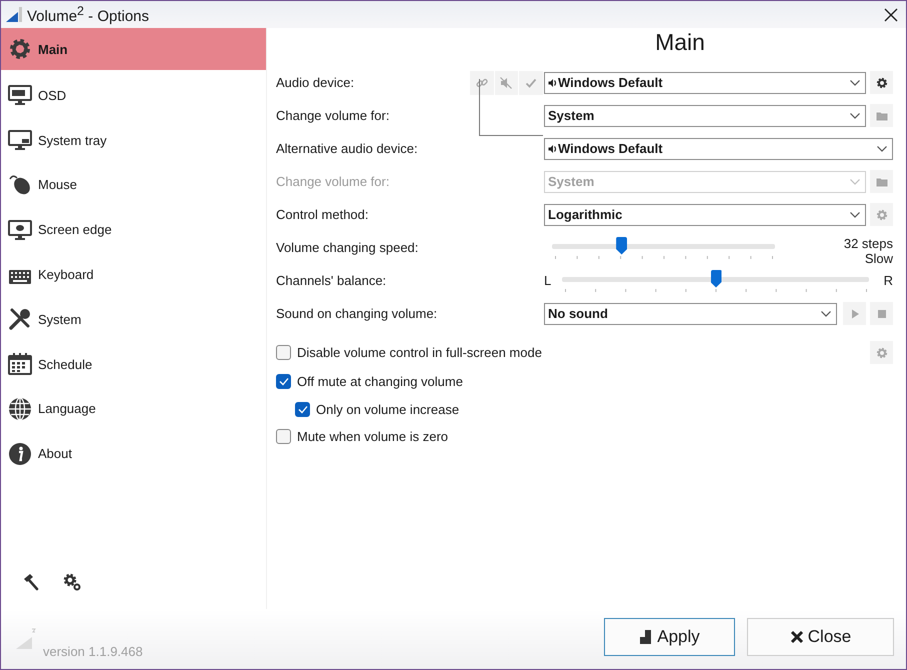 Image resolution: width=907 pixels, height=670 pixels. What do you see at coordinates (323, 215) in the screenshot?
I see `setting-label: Control method:` at bounding box center [323, 215].